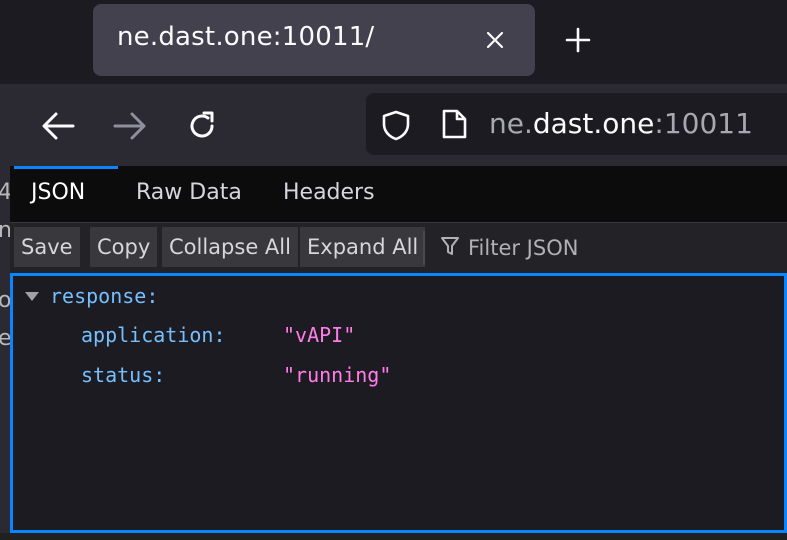  Describe the element at coordinates (66, 167) in the screenshot. I see `active-tab-indicator` at that location.